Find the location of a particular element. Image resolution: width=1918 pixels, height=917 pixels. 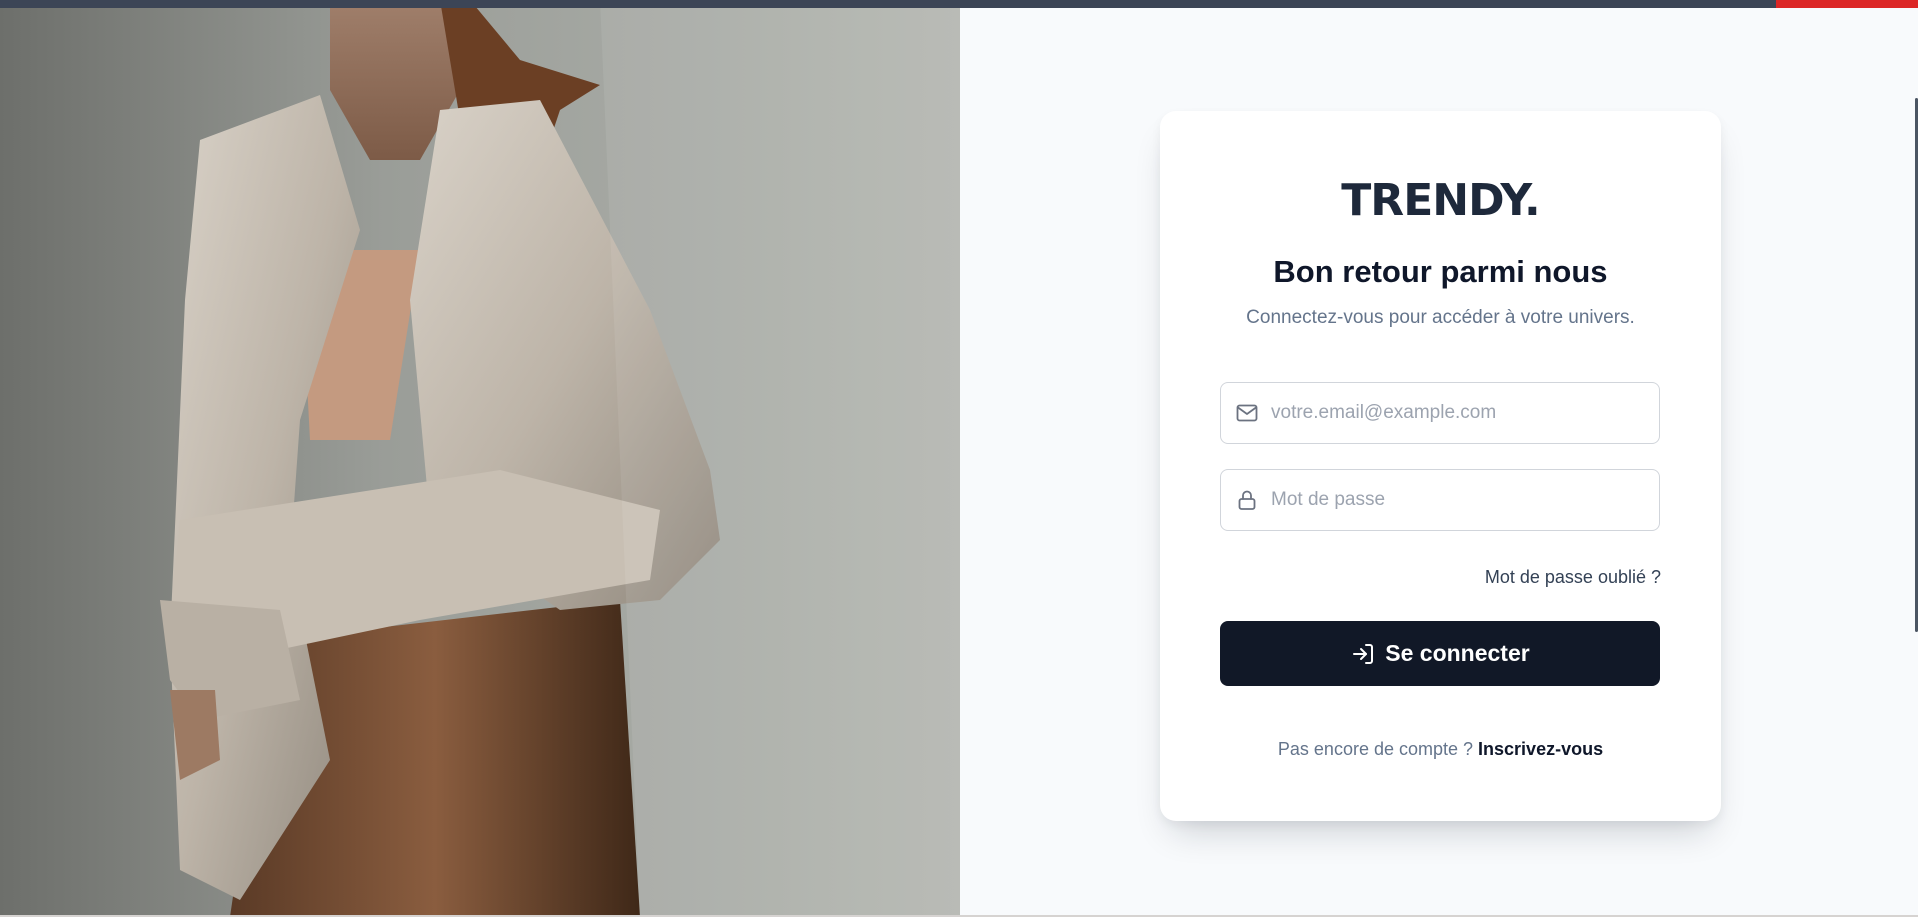

login-submit-label: Se connecter is located at coordinates (1457, 653).